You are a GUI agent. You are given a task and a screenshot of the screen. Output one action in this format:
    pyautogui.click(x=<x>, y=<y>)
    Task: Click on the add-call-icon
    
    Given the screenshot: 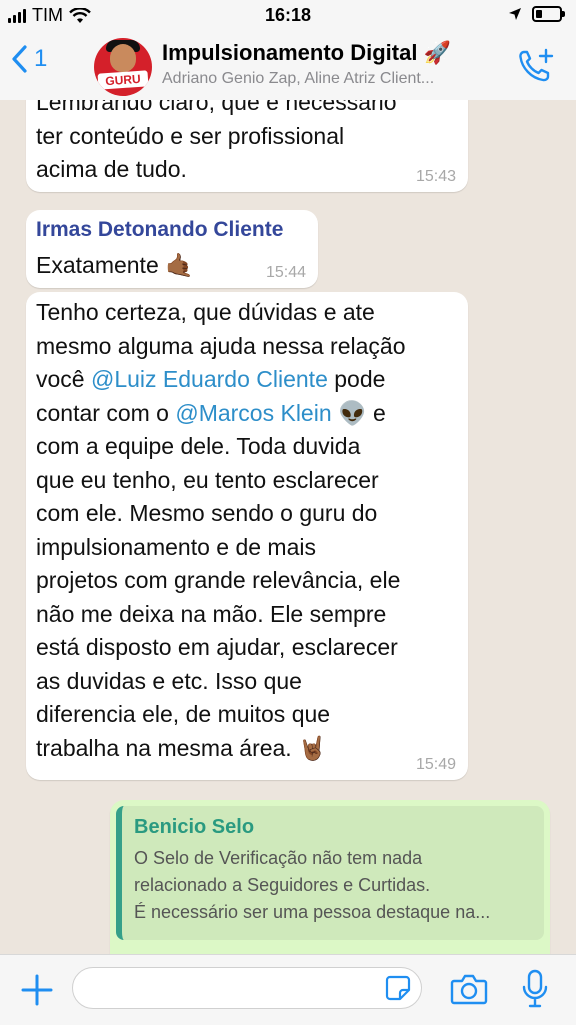 What is the action you would take?
    pyautogui.click(x=536, y=66)
    